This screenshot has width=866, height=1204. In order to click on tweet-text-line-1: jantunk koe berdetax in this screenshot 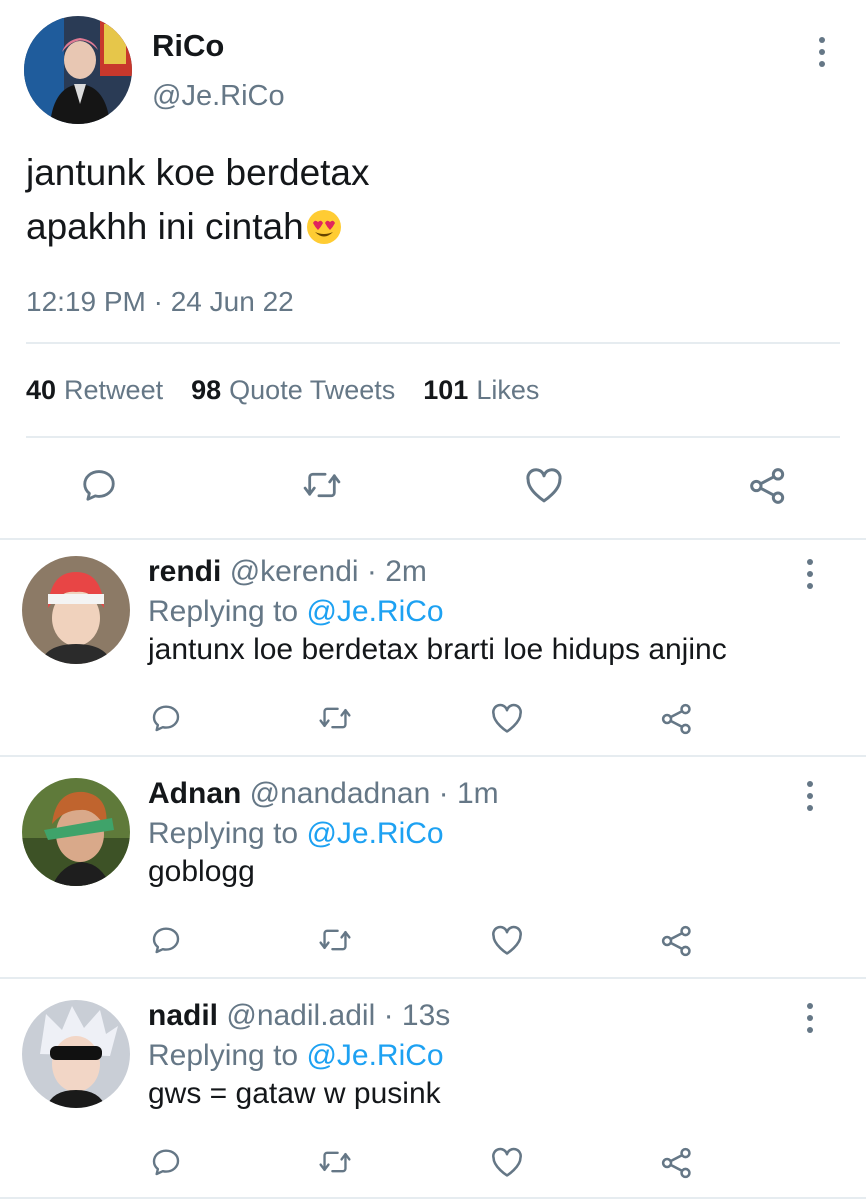, I will do `click(198, 172)`.